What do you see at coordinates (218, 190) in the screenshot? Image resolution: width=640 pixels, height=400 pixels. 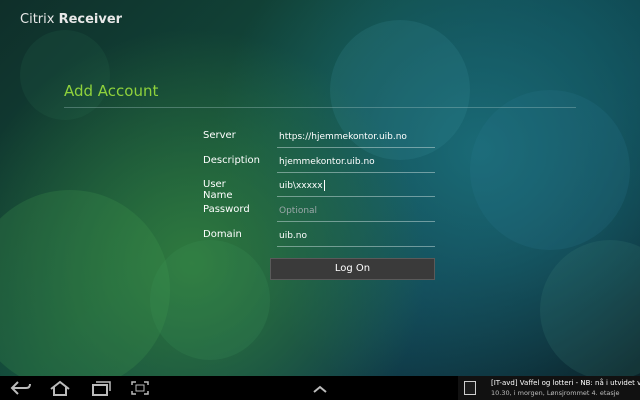 I see `username-label: User Name` at bounding box center [218, 190].